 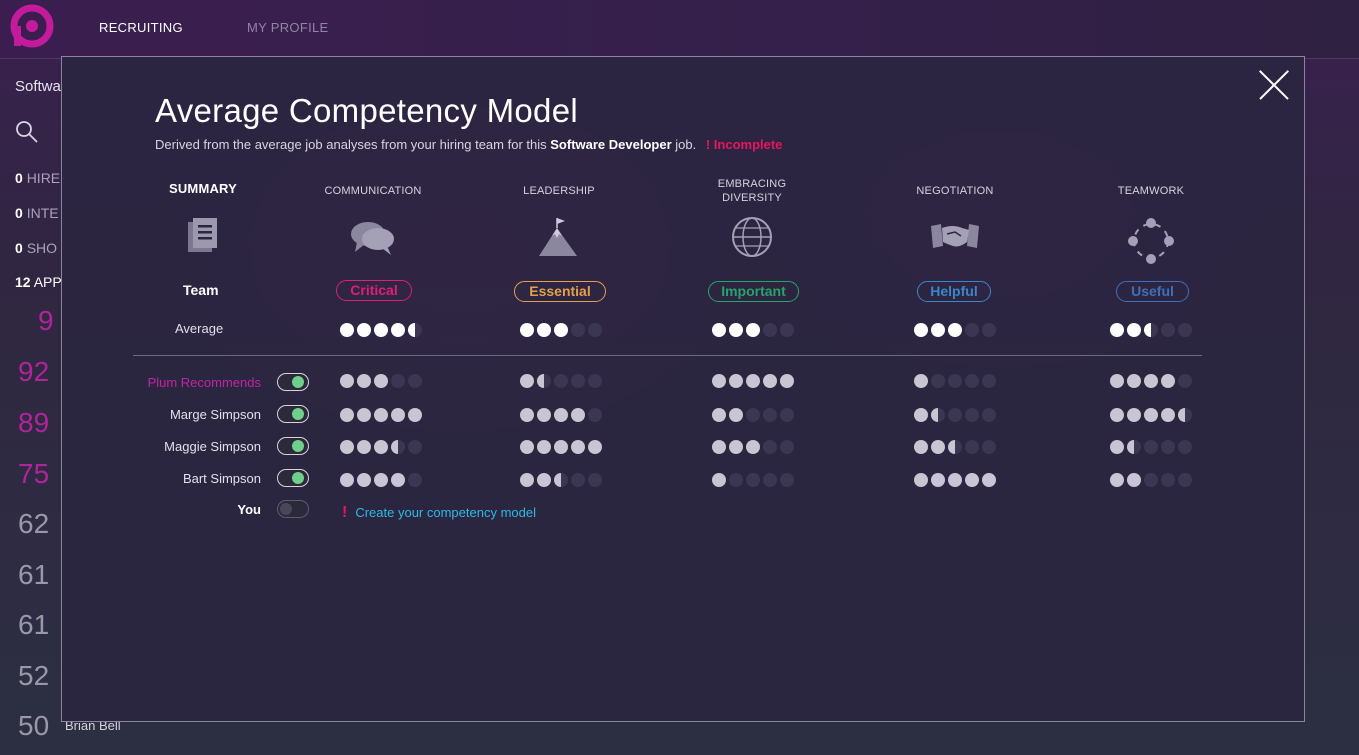 What do you see at coordinates (202, 235) in the screenshot?
I see `document-icon` at bounding box center [202, 235].